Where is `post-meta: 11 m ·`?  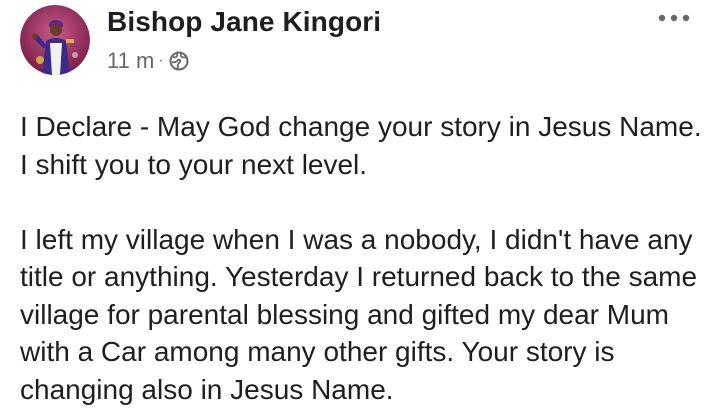 post-meta: 11 m · is located at coordinates (148, 61).